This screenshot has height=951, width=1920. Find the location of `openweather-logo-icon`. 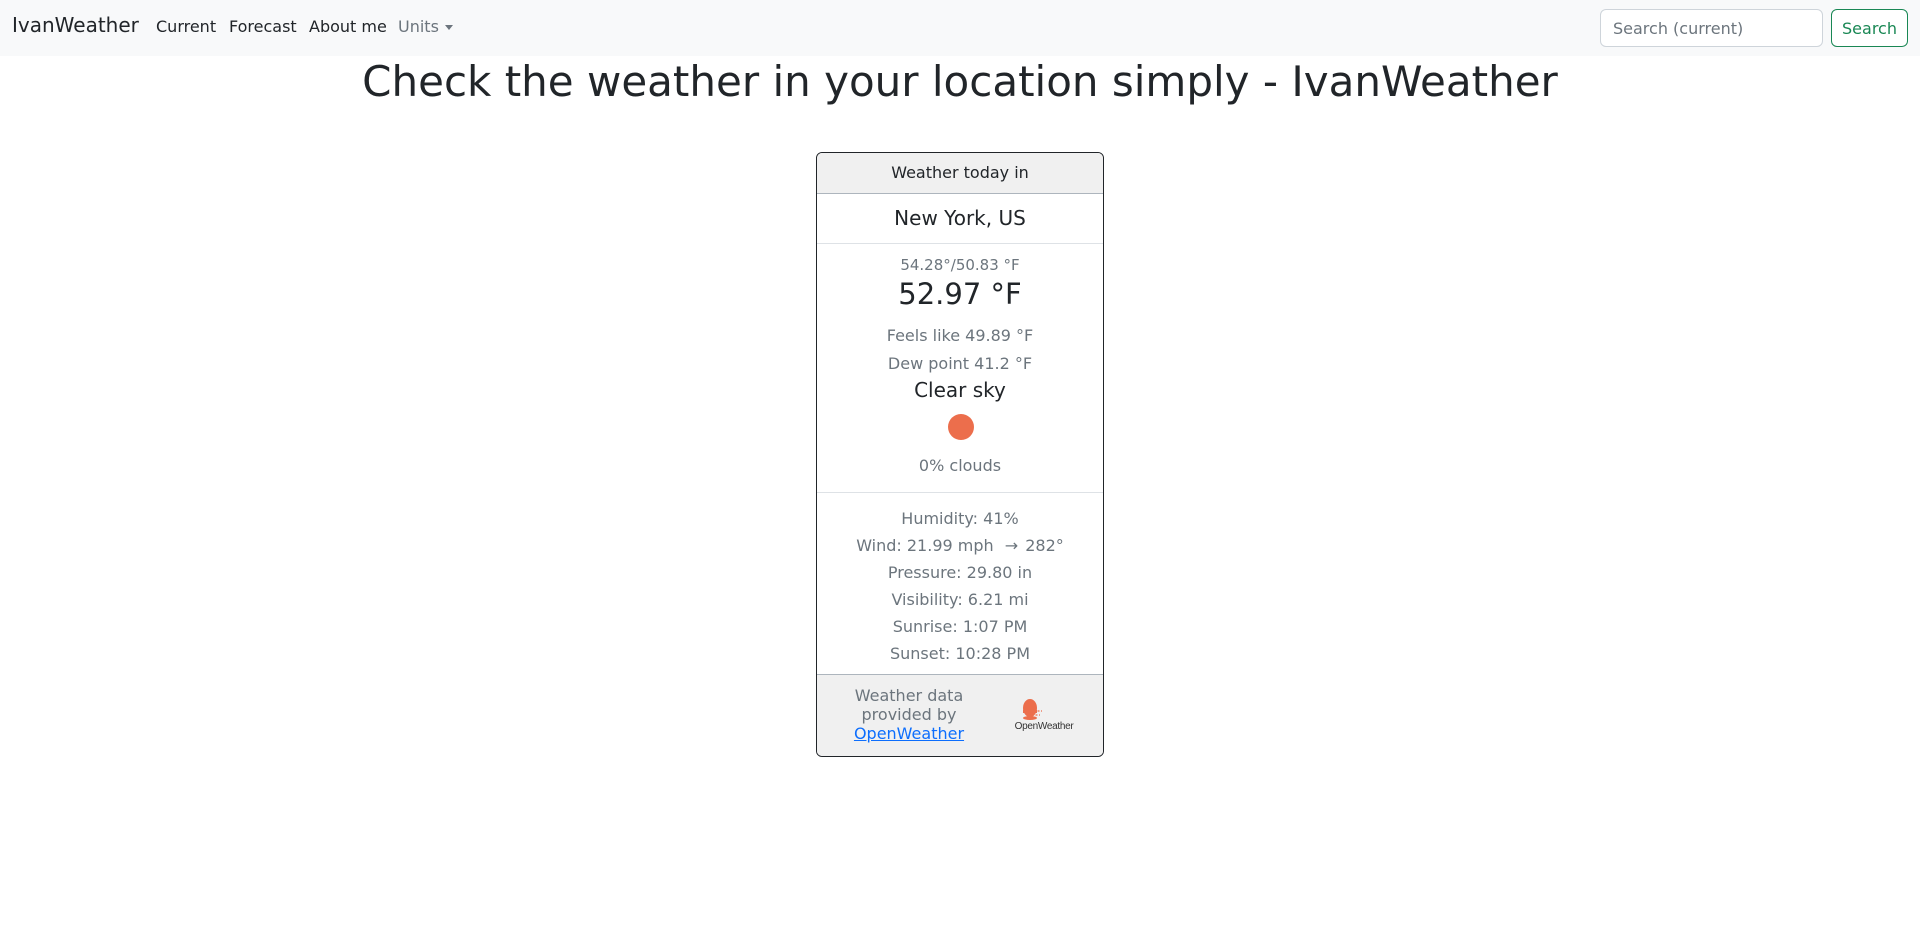

openweather-logo-icon is located at coordinates (1032, 709).